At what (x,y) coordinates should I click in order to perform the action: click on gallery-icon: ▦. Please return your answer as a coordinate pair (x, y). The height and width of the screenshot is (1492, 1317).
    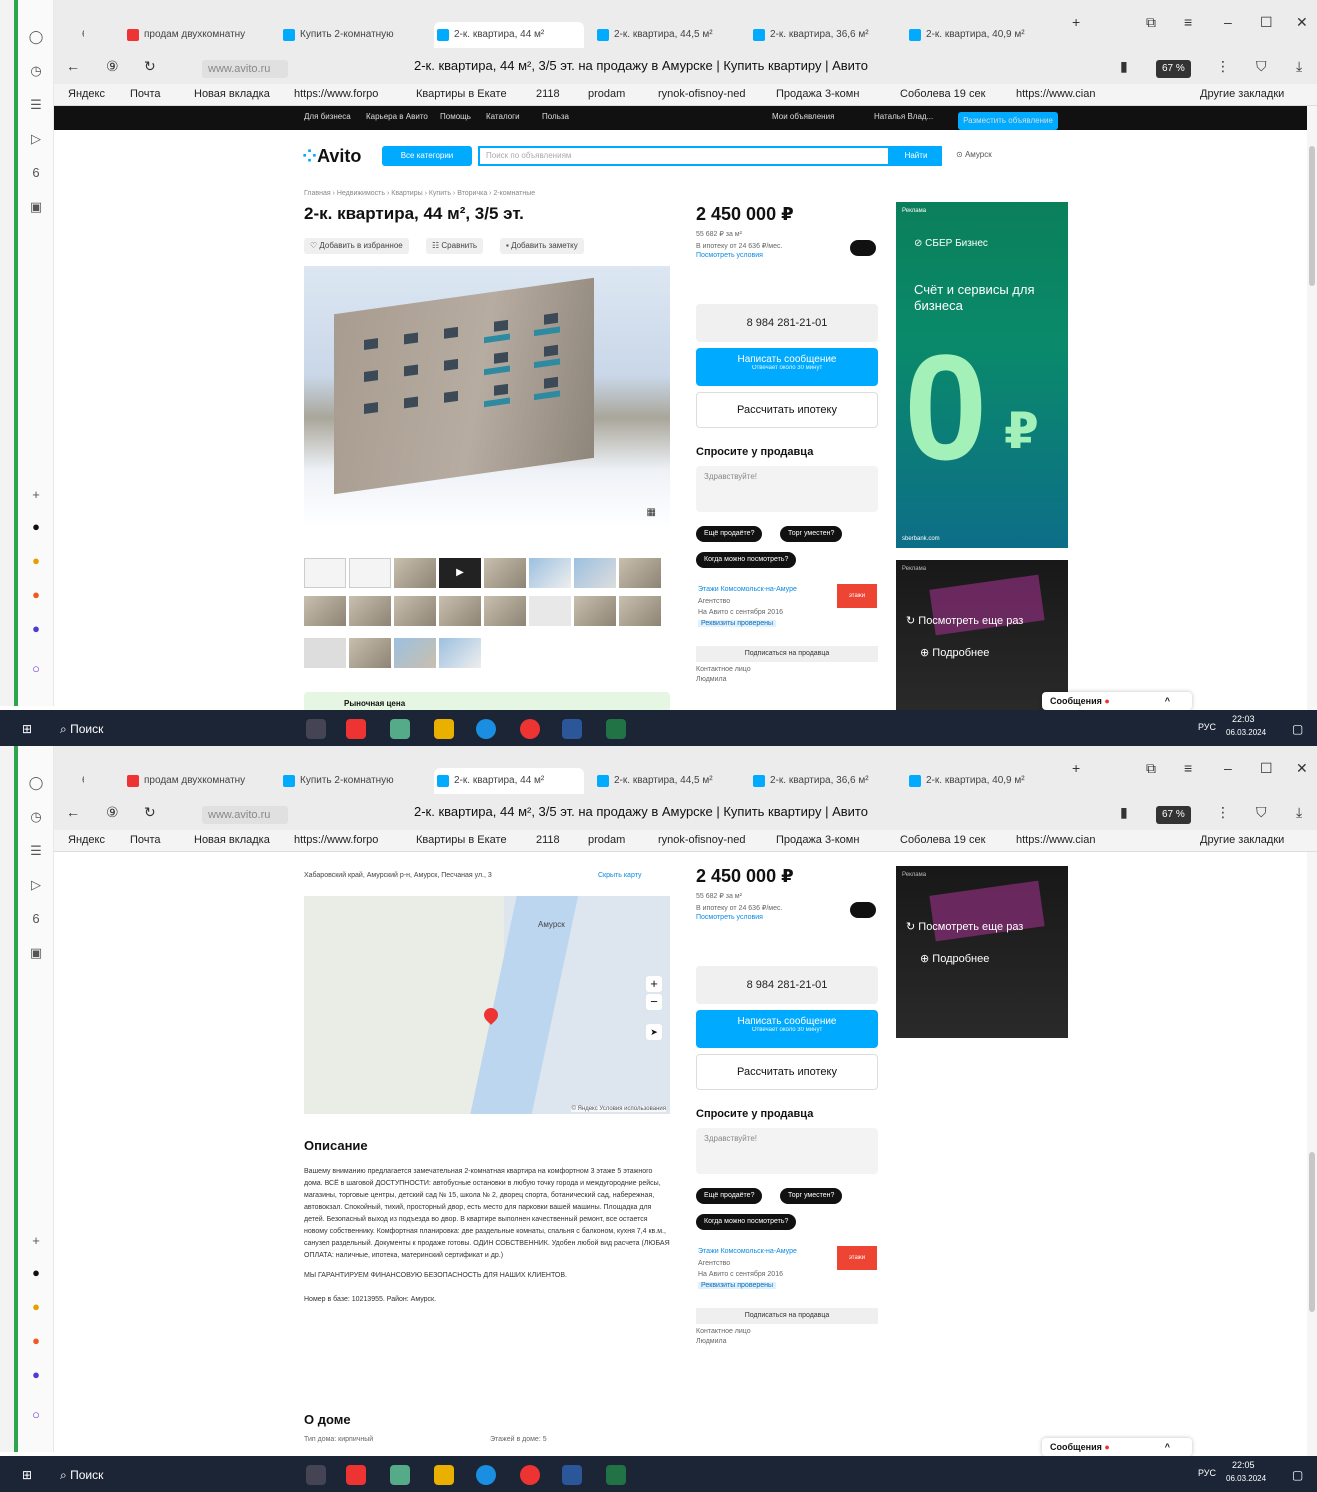
    Looking at the image, I should click on (651, 512).